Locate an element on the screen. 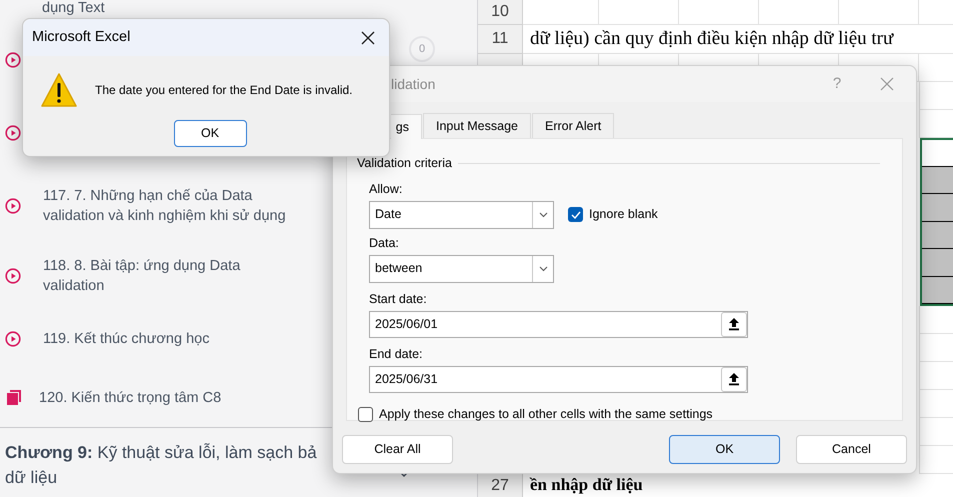  lesson-title: dụng Text is located at coordinates (73, 8).